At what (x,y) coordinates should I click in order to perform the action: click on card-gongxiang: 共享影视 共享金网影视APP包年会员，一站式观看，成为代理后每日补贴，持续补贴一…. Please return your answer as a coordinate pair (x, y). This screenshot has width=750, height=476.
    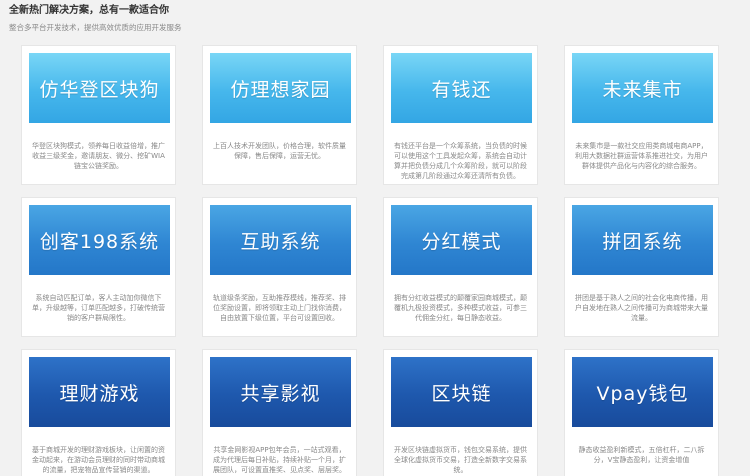
    Looking at the image, I should click on (279, 412).